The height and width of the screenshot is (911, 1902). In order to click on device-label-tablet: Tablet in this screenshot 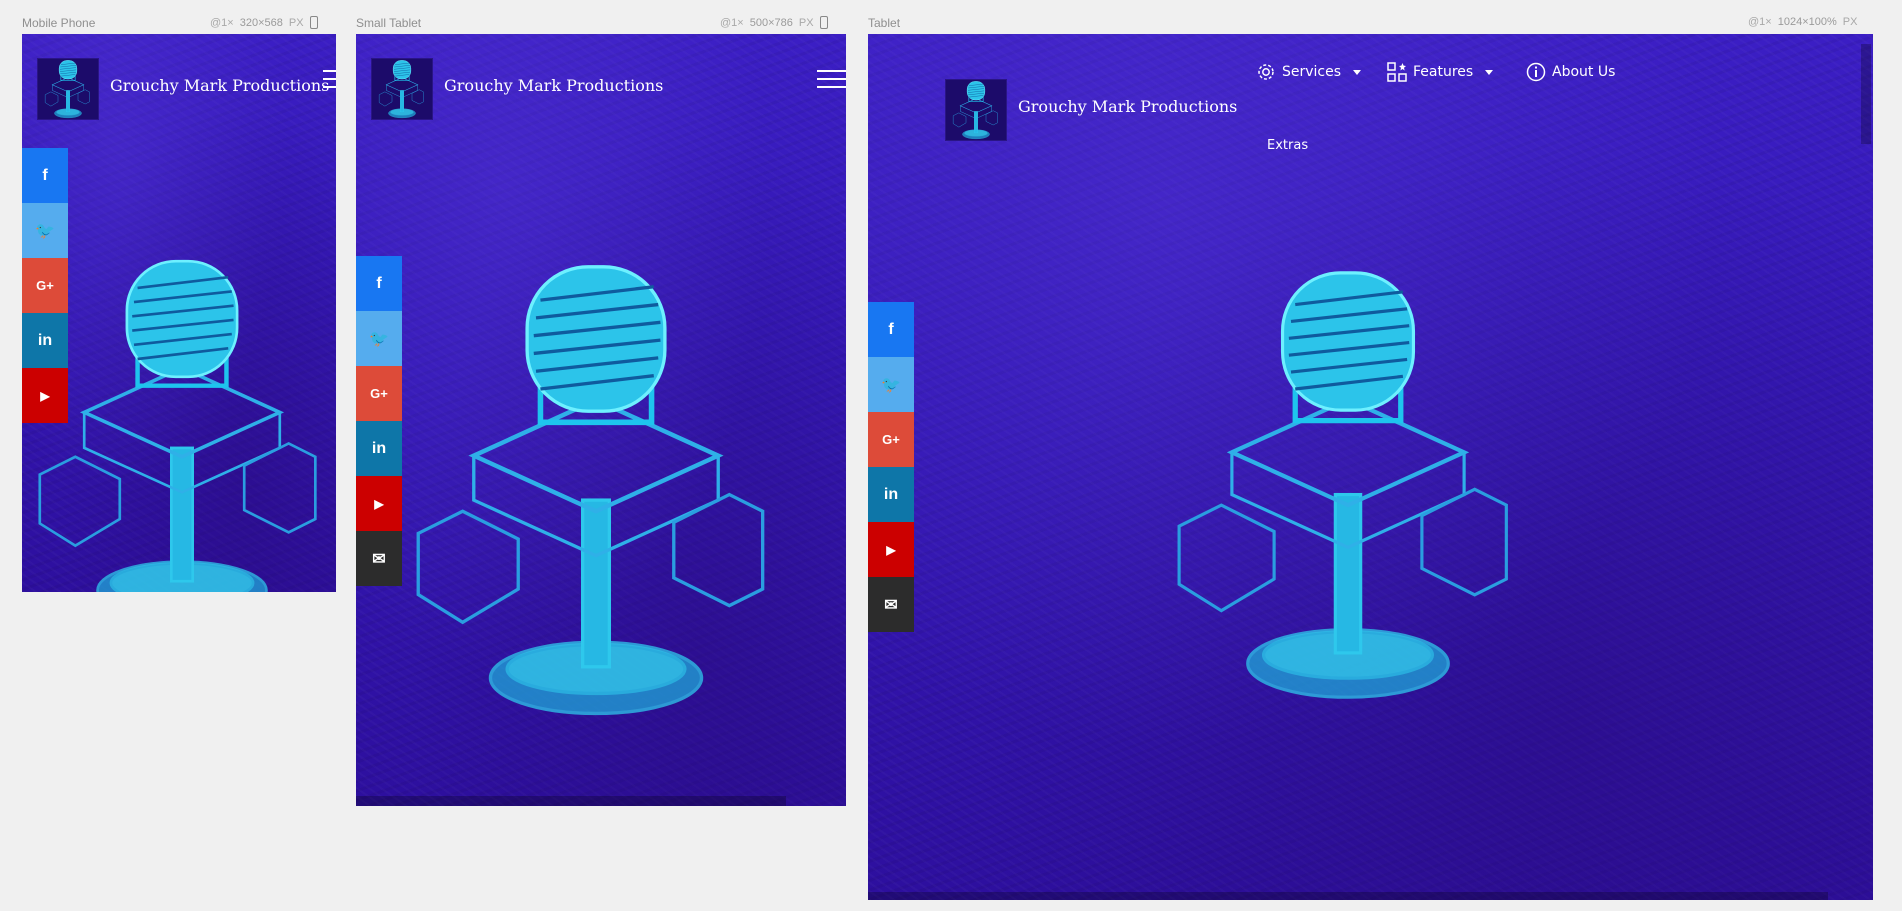, I will do `click(884, 23)`.